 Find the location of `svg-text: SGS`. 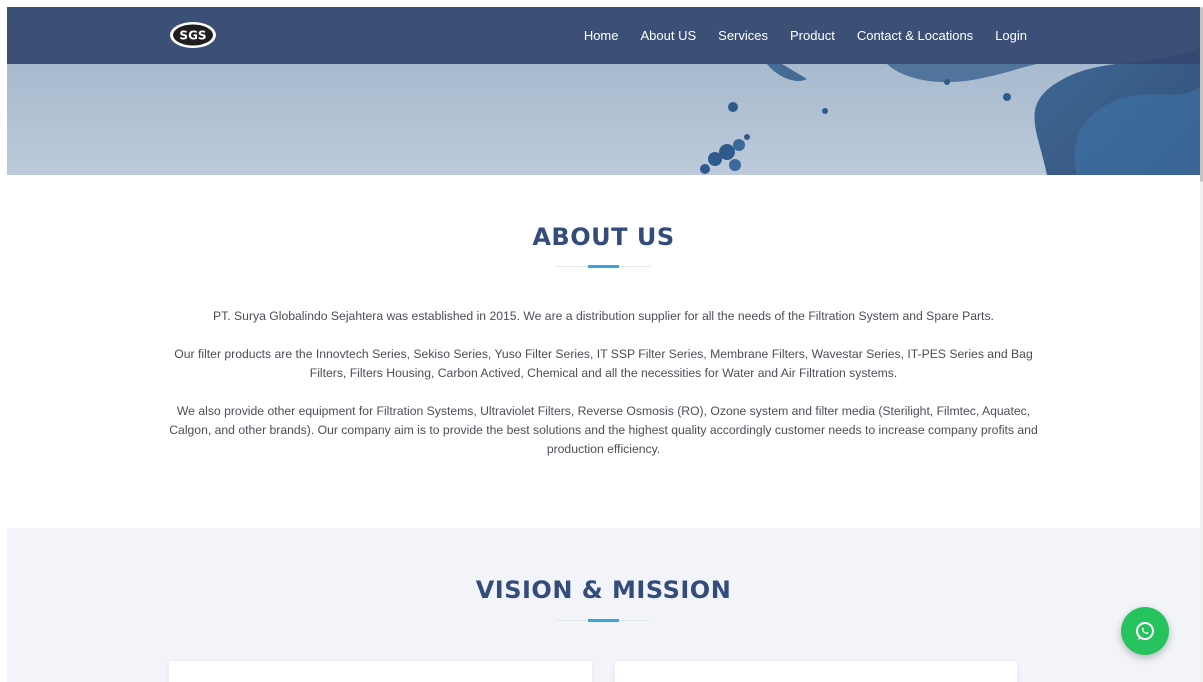

svg-text: SGS is located at coordinates (192, 36).